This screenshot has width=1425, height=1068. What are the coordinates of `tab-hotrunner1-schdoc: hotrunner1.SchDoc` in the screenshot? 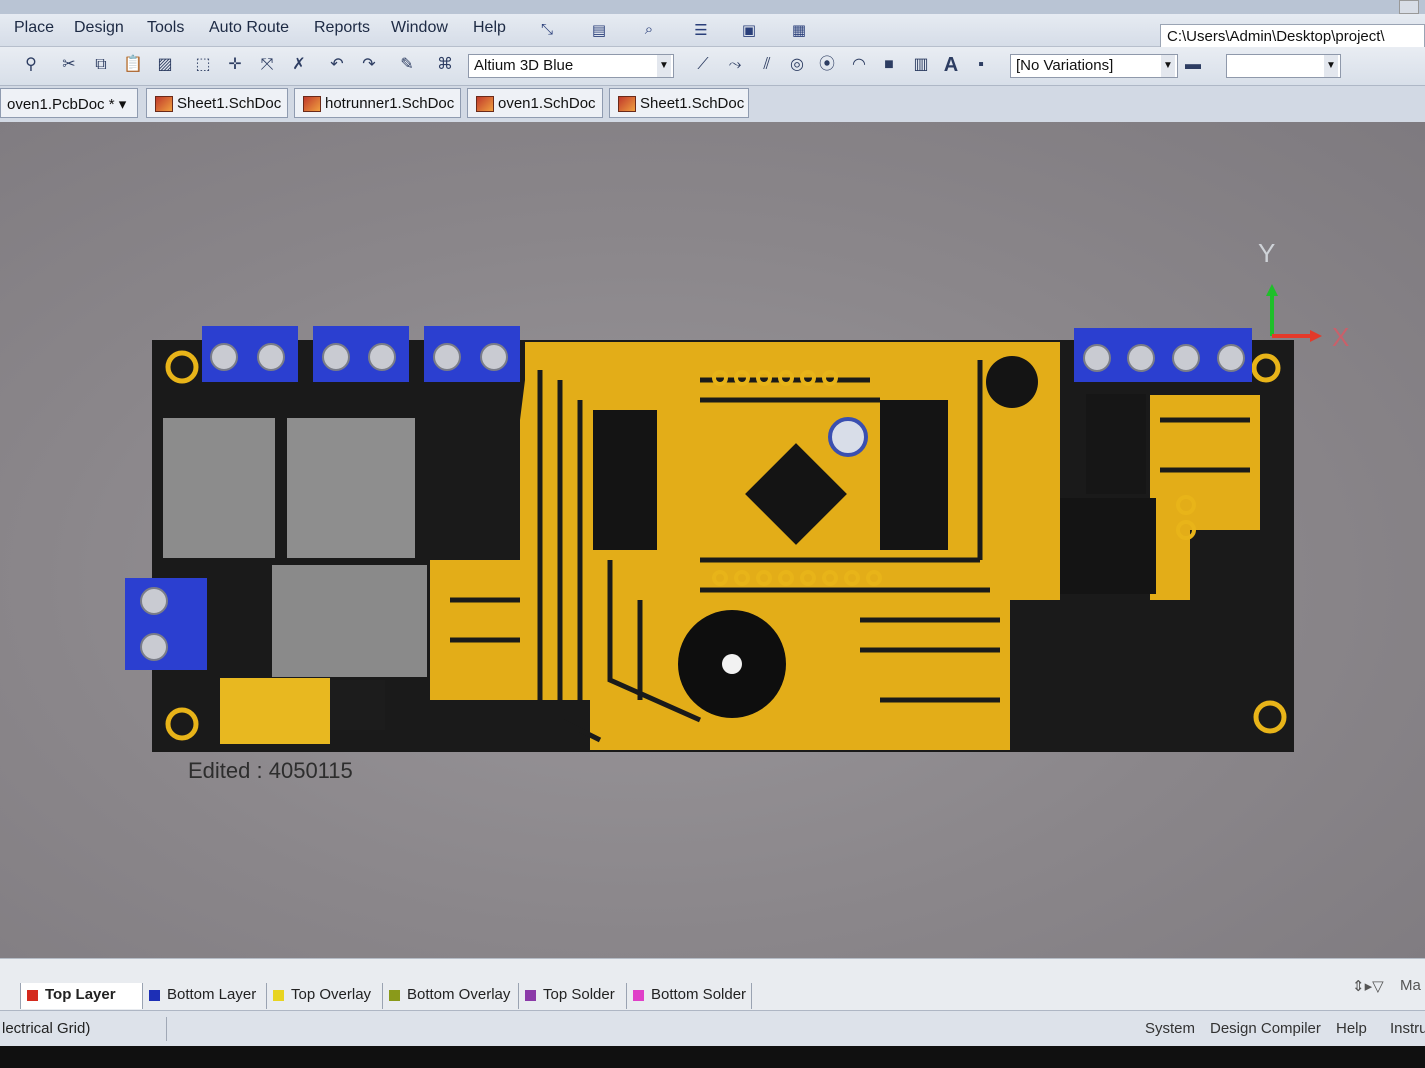 It's located at (377, 103).